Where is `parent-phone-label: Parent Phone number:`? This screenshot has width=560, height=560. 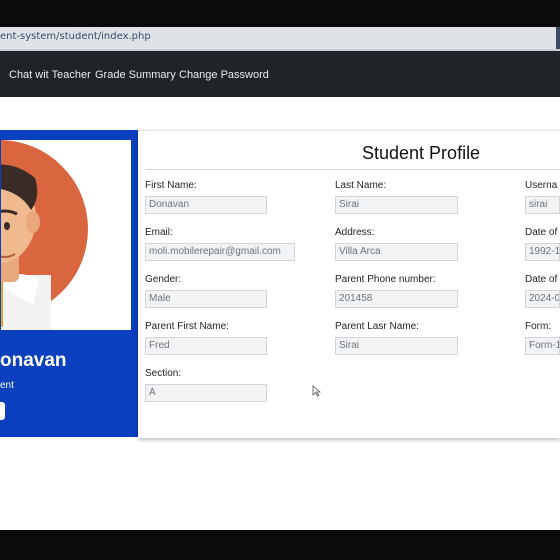 parent-phone-label: Parent Phone number: is located at coordinates (385, 279).